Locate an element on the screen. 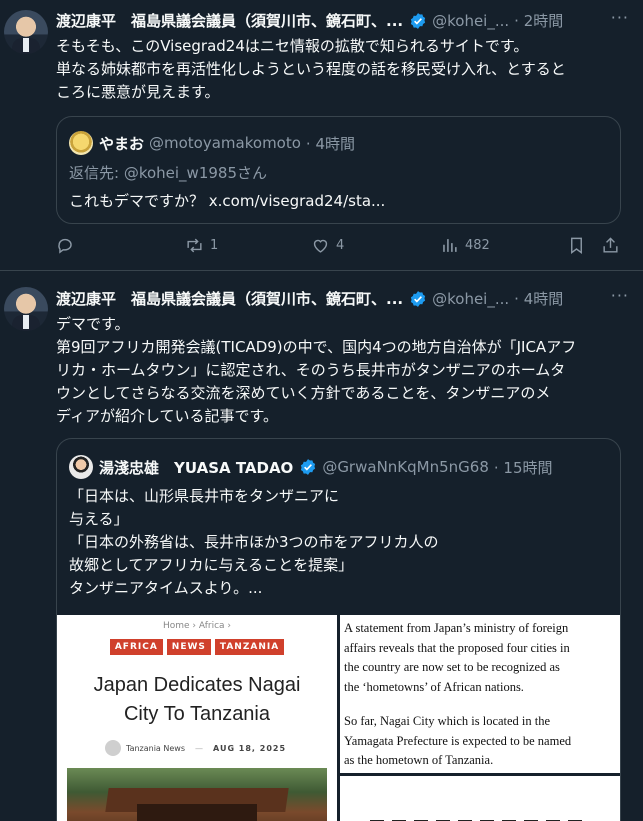  post-text-line: デマです。 is located at coordinates (93, 324).